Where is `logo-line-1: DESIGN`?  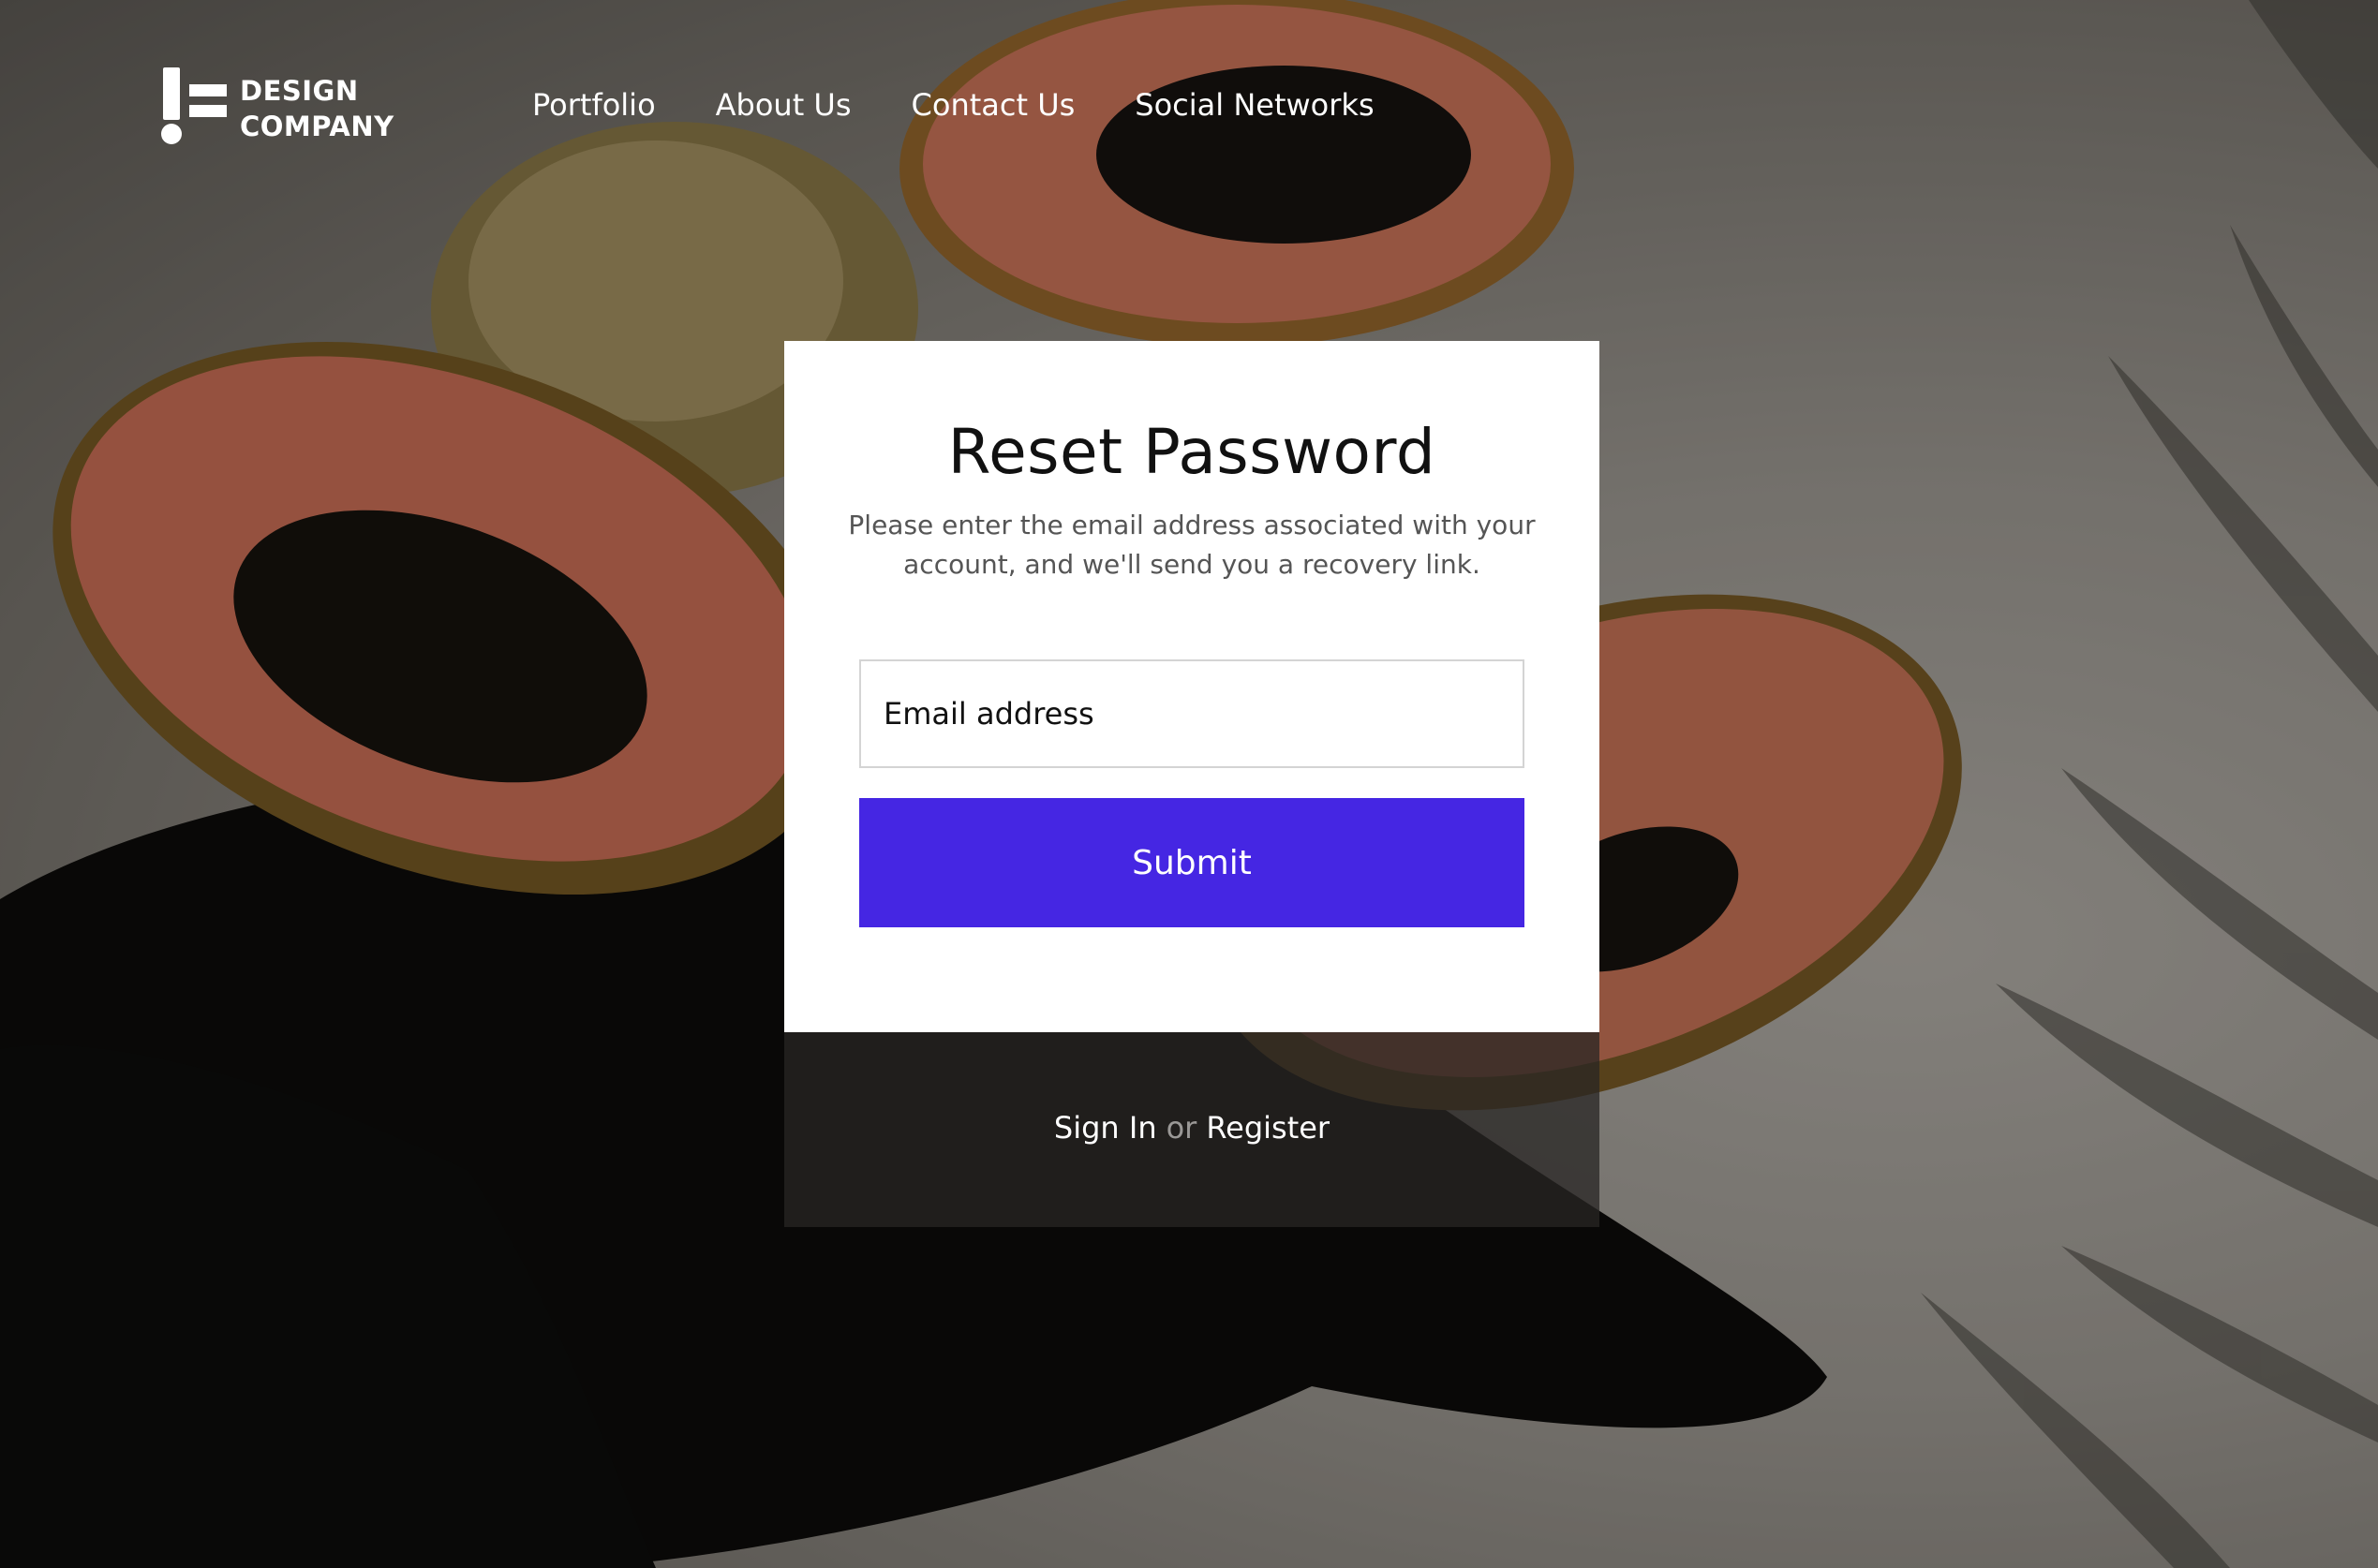
logo-line-1: DESIGN is located at coordinates (299, 91).